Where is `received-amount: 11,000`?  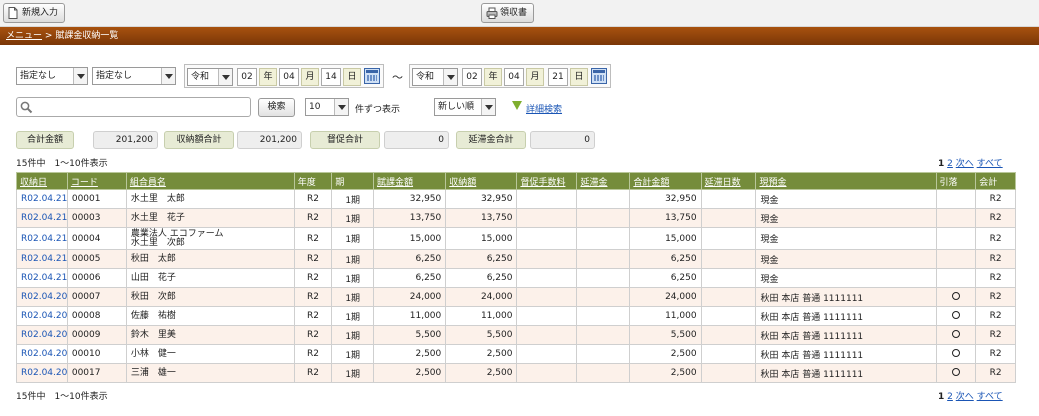 received-amount: 11,000 is located at coordinates (481, 316).